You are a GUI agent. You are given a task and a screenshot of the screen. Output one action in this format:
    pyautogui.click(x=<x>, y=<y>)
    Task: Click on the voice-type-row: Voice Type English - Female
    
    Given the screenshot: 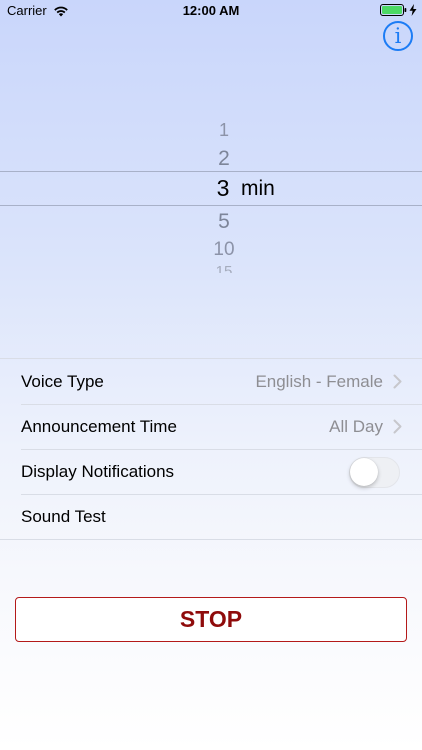 What is the action you would take?
    pyautogui.click(x=211, y=381)
    